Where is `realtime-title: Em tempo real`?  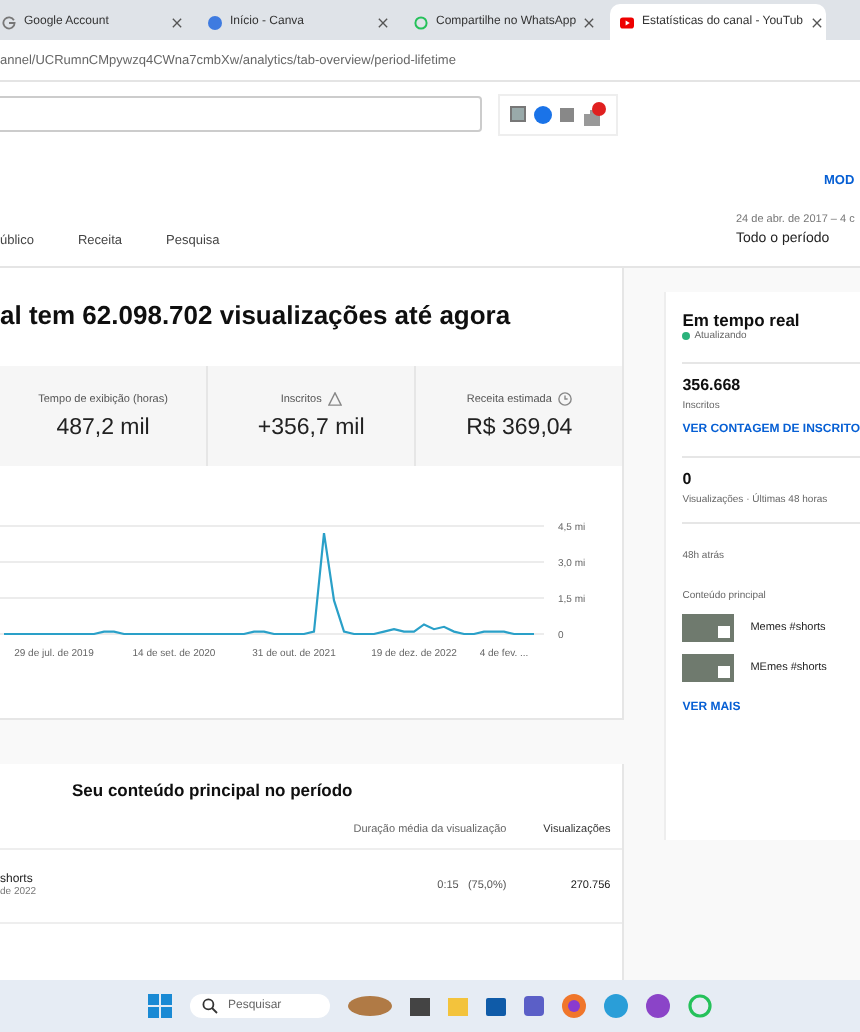 realtime-title: Em tempo real is located at coordinates (741, 320).